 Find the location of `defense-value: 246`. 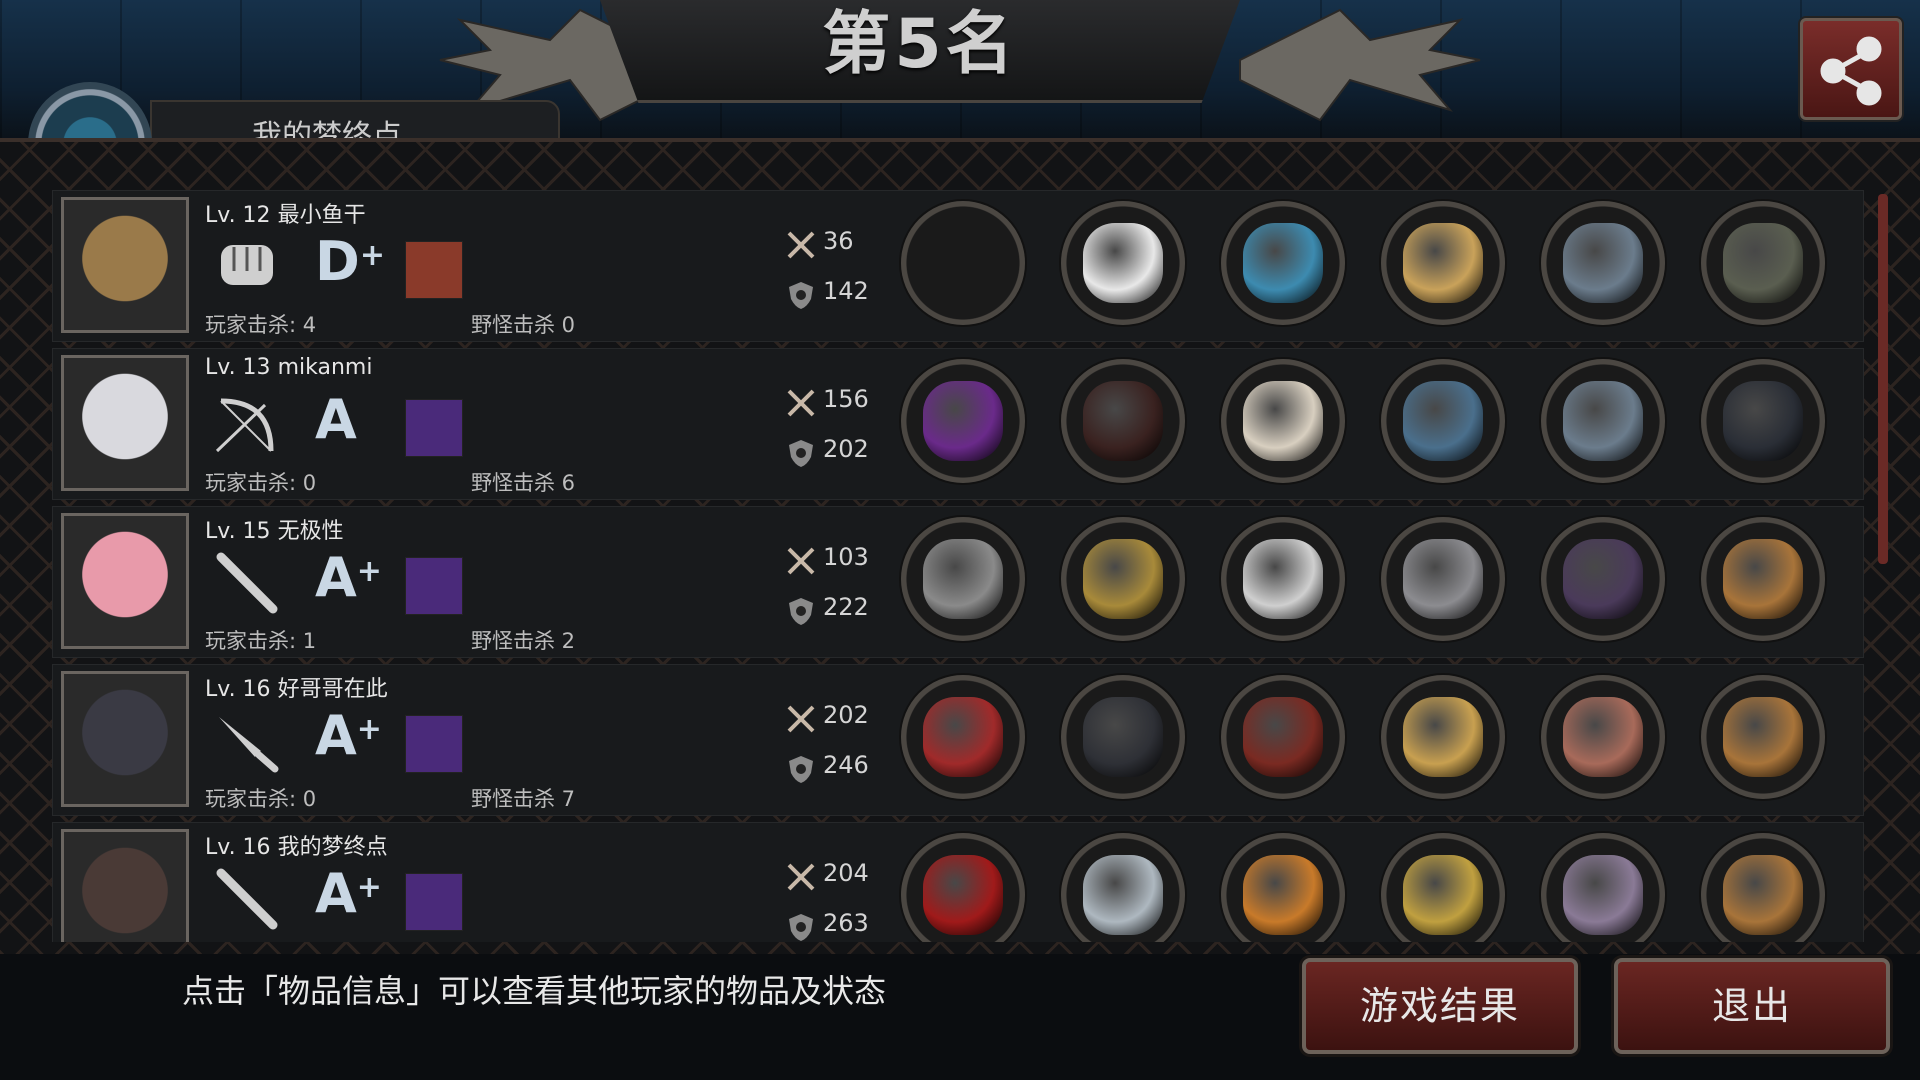

defense-value: 246 is located at coordinates (846, 765).